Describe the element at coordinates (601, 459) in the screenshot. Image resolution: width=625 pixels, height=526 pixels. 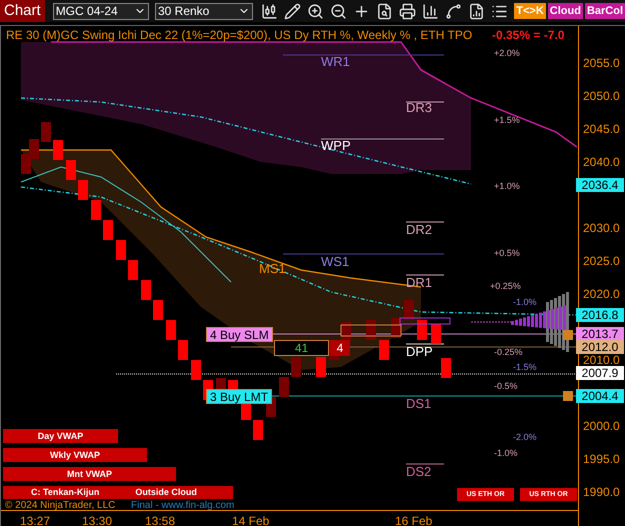
I see `price-label: 1995.0` at that location.